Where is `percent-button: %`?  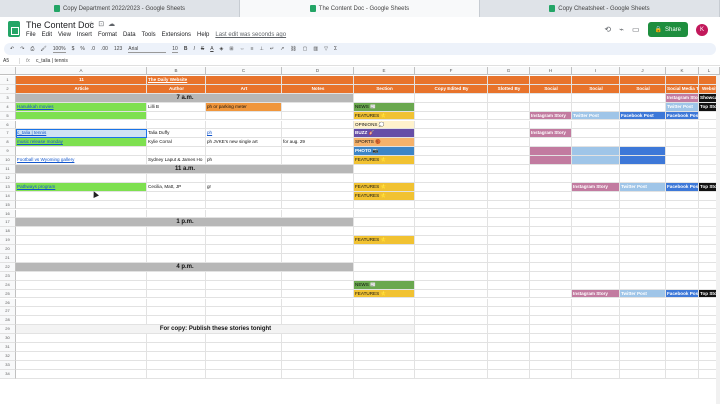
percent-button: % is located at coordinates (82, 49).